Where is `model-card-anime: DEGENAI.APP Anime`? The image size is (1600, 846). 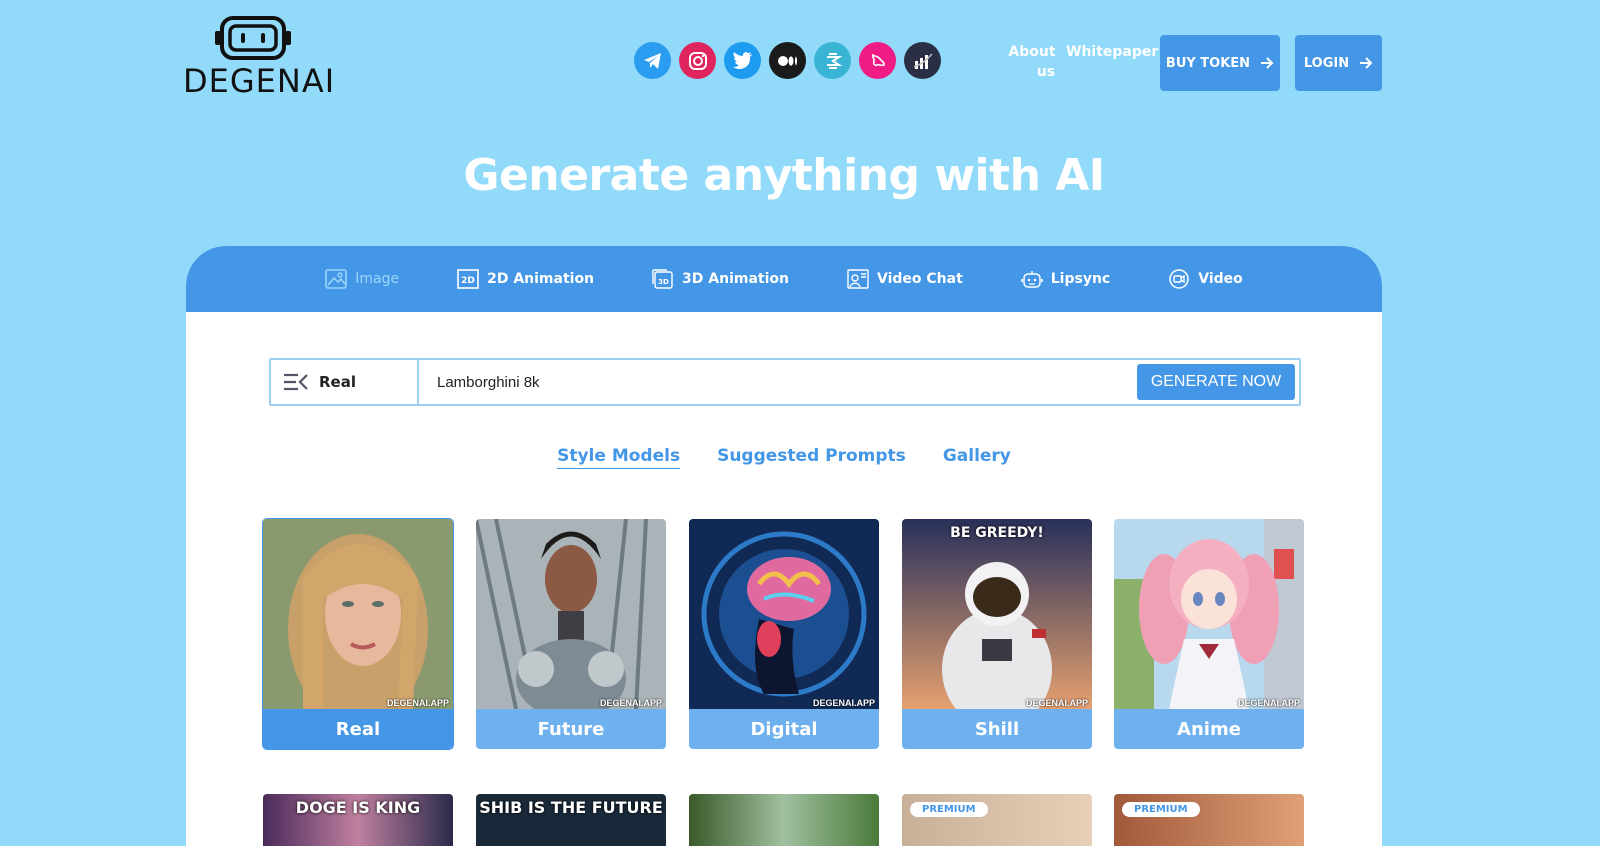 model-card-anime: DEGENAI.APP Anime is located at coordinates (1209, 634).